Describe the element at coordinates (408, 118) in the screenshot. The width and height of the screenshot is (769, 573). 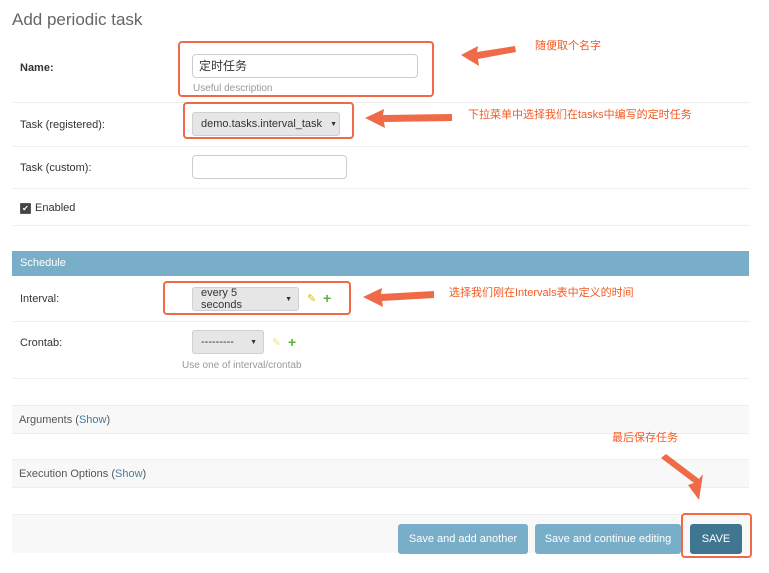
I see `arrow-to-task` at that location.